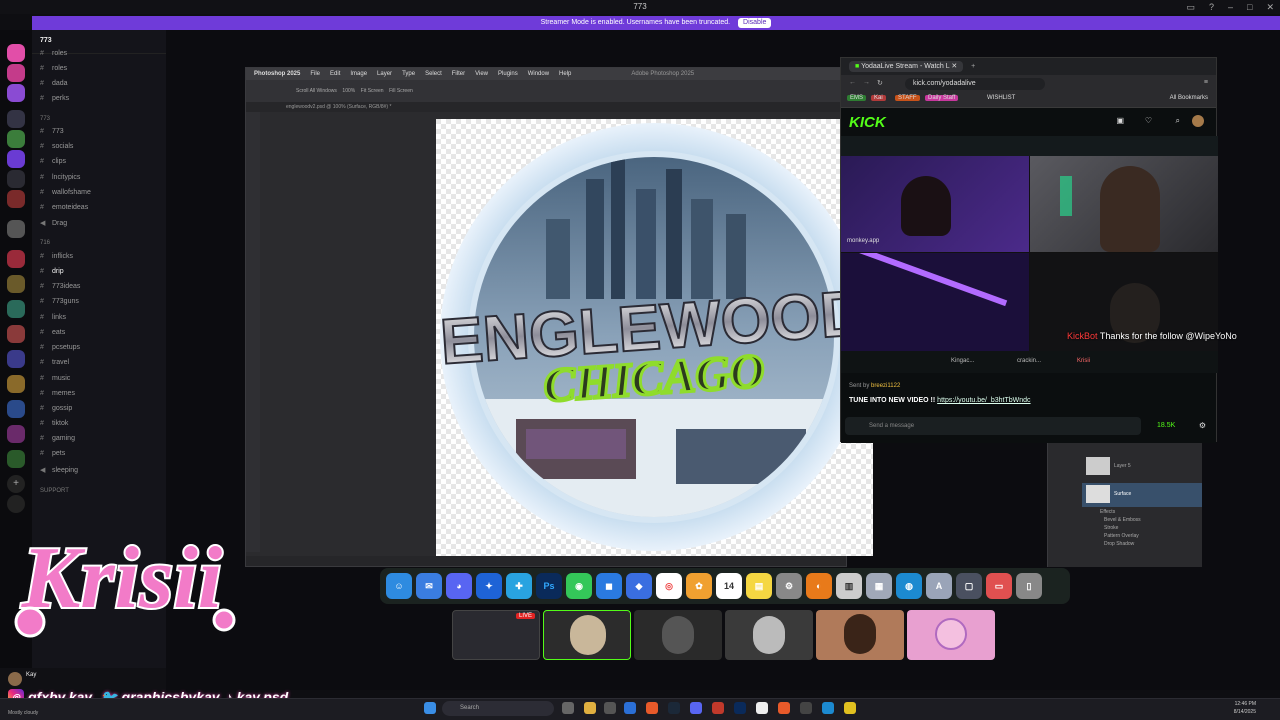 The width and height of the screenshot is (1280, 720). I want to click on ps-menu-item: Select, so click(433, 74).